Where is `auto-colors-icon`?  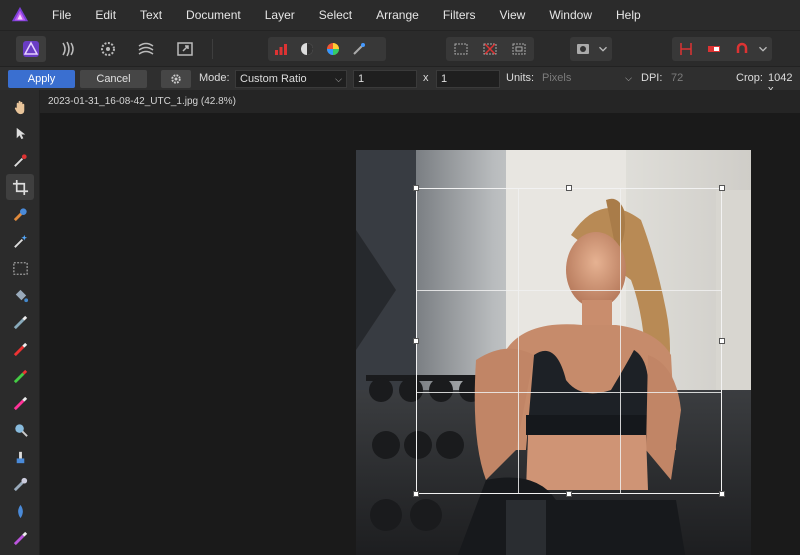
auto-colors-icon is located at coordinates (333, 49).